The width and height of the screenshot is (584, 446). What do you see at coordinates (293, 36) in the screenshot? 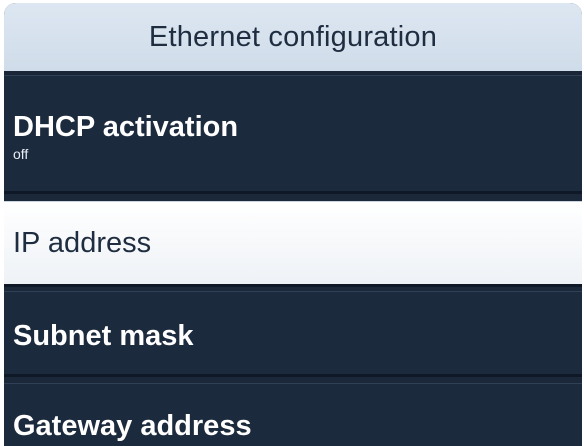
I see `page-title: Ethernet configuration` at bounding box center [293, 36].